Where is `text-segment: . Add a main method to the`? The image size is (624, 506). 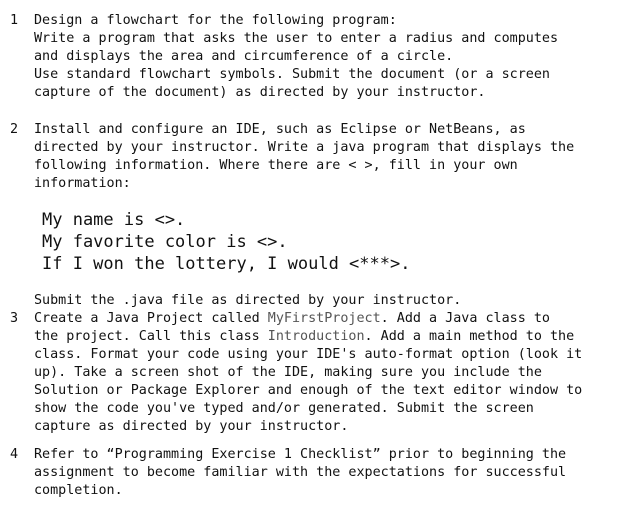 text-segment: . Add a main method to the is located at coordinates (469, 336).